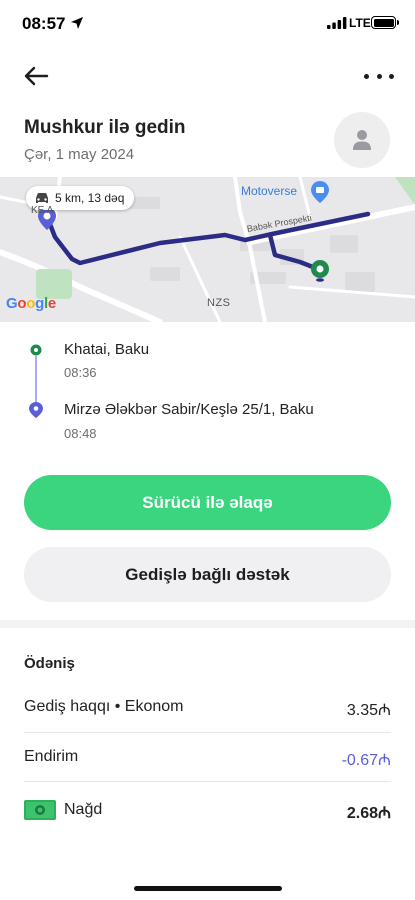 The height and width of the screenshot is (900, 415). What do you see at coordinates (104, 706) in the screenshot?
I see `fare-label: Gediş haqqı • Ekonom` at bounding box center [104, 706].